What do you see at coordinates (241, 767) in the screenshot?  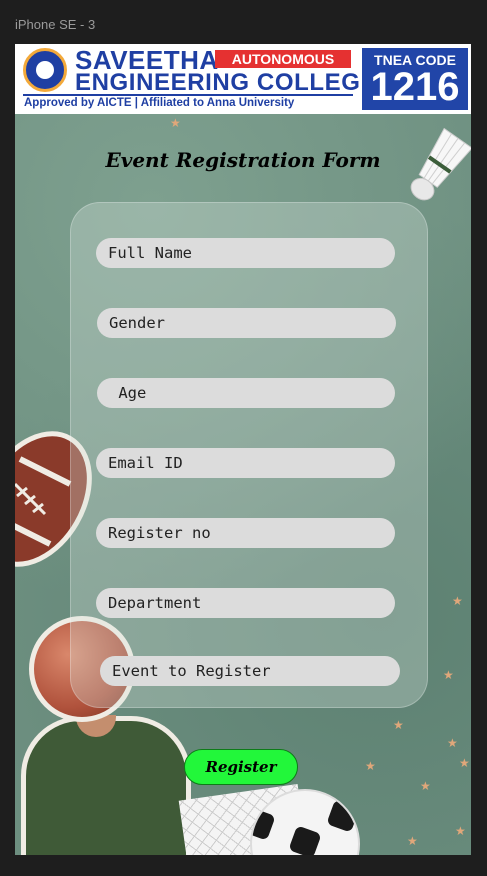 I see `register-button: Register` at bounding box center [241, 767].